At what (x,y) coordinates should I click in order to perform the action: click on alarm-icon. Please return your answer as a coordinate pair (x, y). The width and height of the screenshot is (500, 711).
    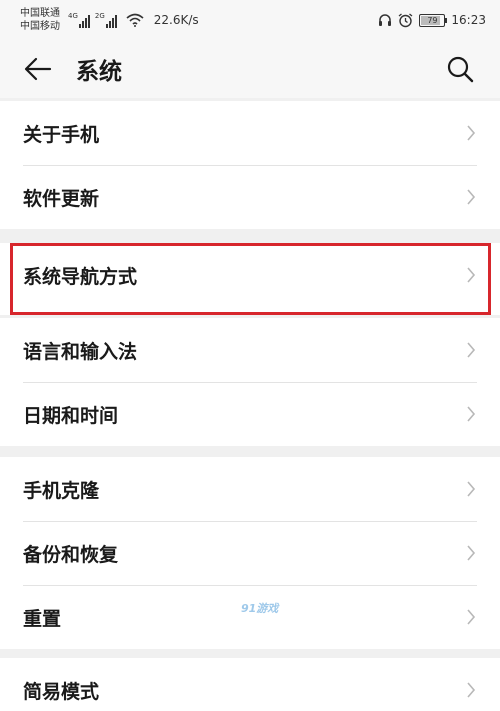
    Looking at the image, I should click on (406, 19).